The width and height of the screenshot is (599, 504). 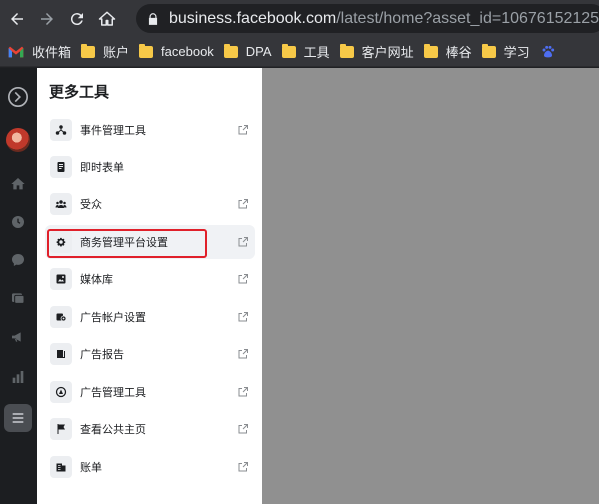 What do you see at coordinates (61, 279) in the screenshot?
I see `media-library-icon` at bounding box center [61, 279].